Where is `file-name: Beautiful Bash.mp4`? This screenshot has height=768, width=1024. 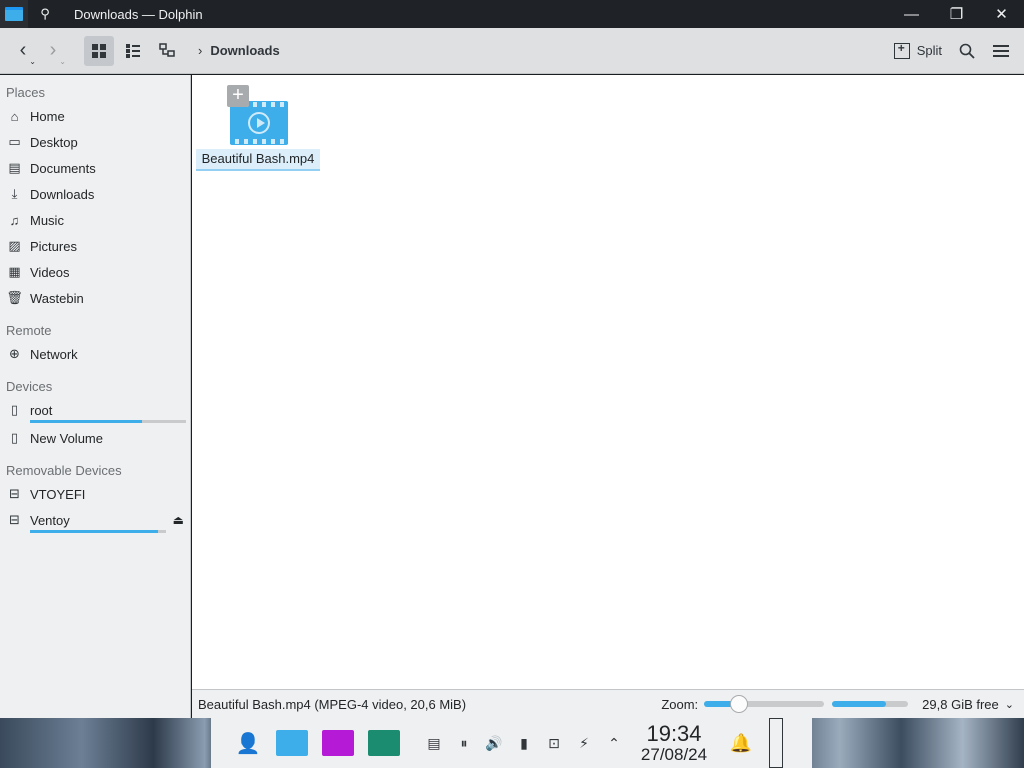 file-name: Beautiful Bash.mp4 is located at coordinates (258, 160).